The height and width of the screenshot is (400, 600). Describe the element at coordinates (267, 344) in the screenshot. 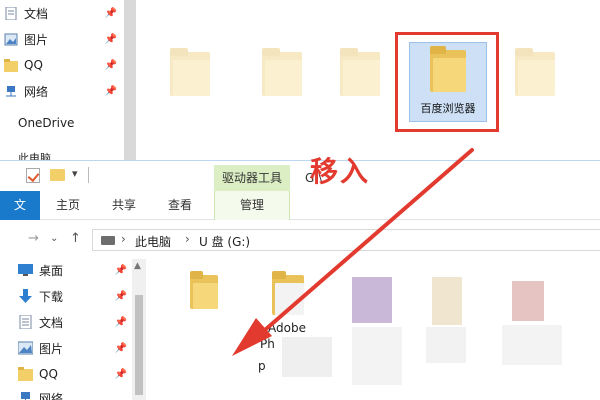

I see `folder-label-line: Ph` at that location.